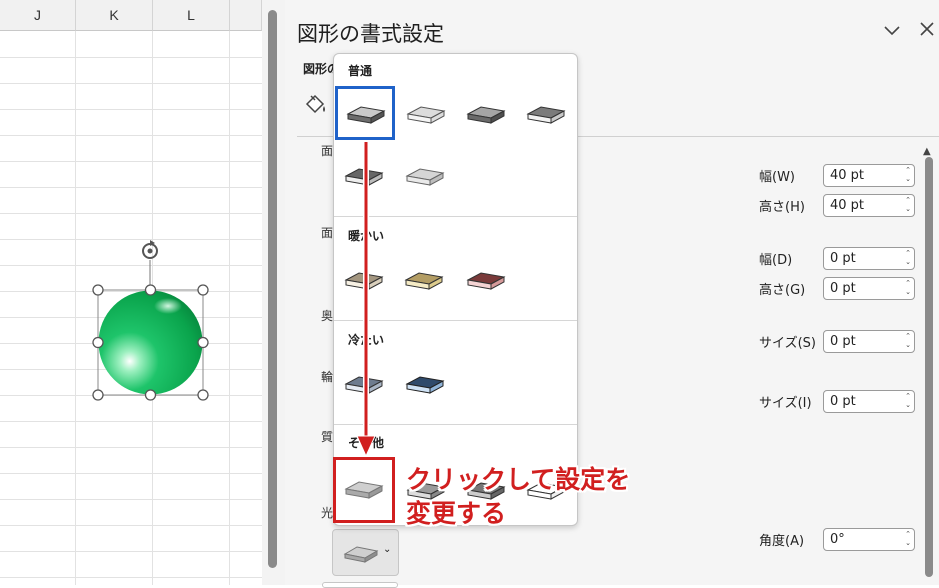  I want to click on width-w-label: 幅(W), so click(777, 177).